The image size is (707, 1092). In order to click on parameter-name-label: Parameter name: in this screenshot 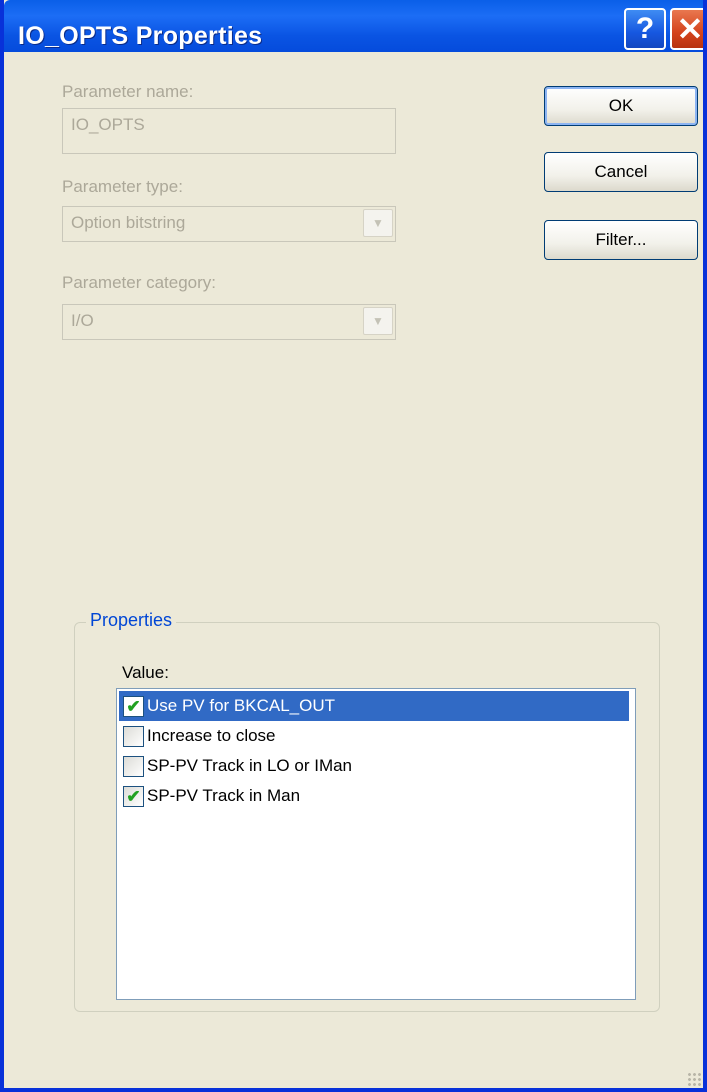, I will do `click(128, 91)`.